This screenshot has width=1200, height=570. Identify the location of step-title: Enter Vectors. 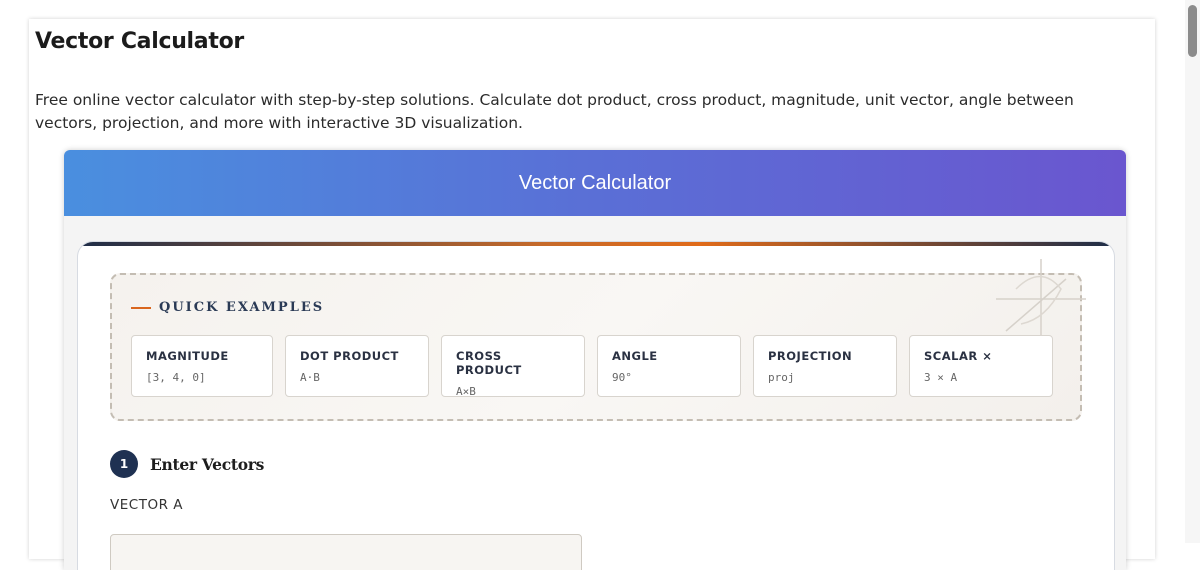
(207, 464).